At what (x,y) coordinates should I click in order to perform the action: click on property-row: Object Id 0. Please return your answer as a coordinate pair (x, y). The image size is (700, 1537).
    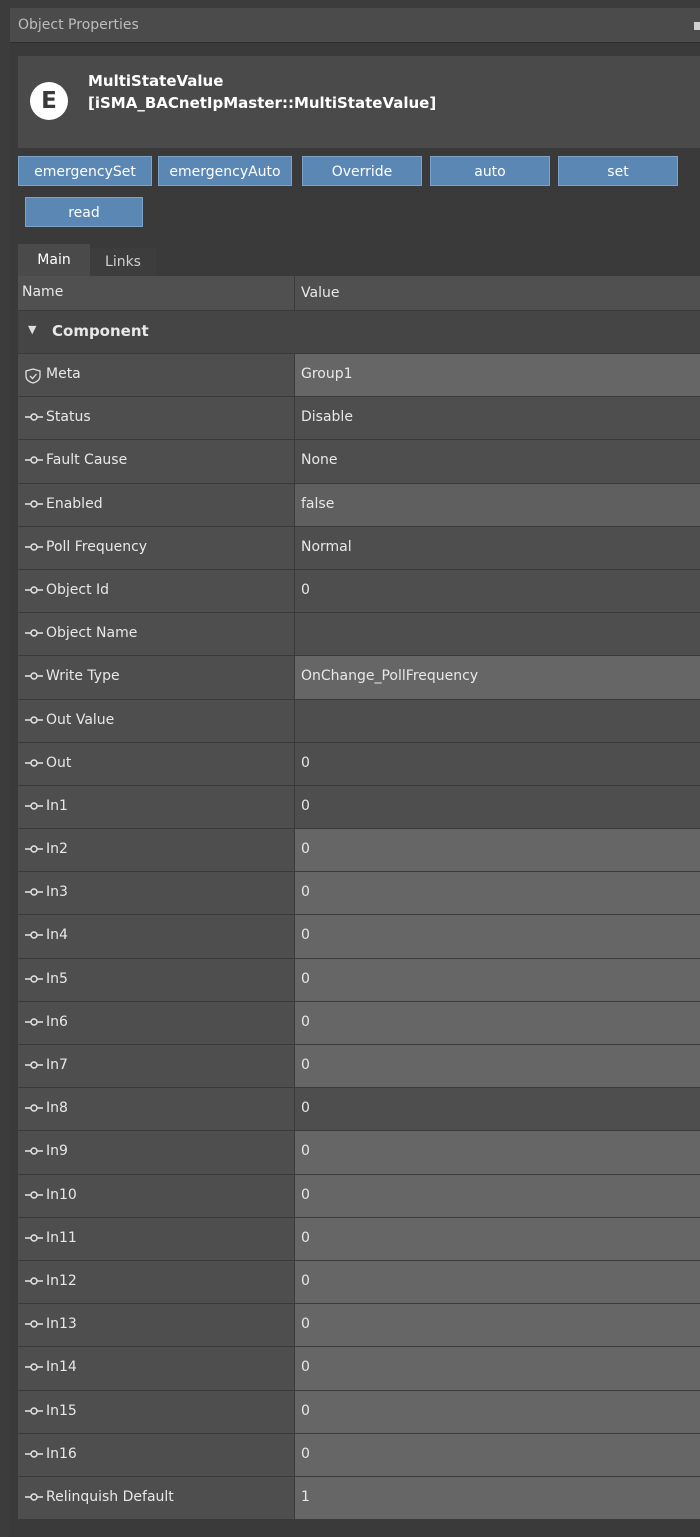
    Looking at the image, I should click on (359, 591).